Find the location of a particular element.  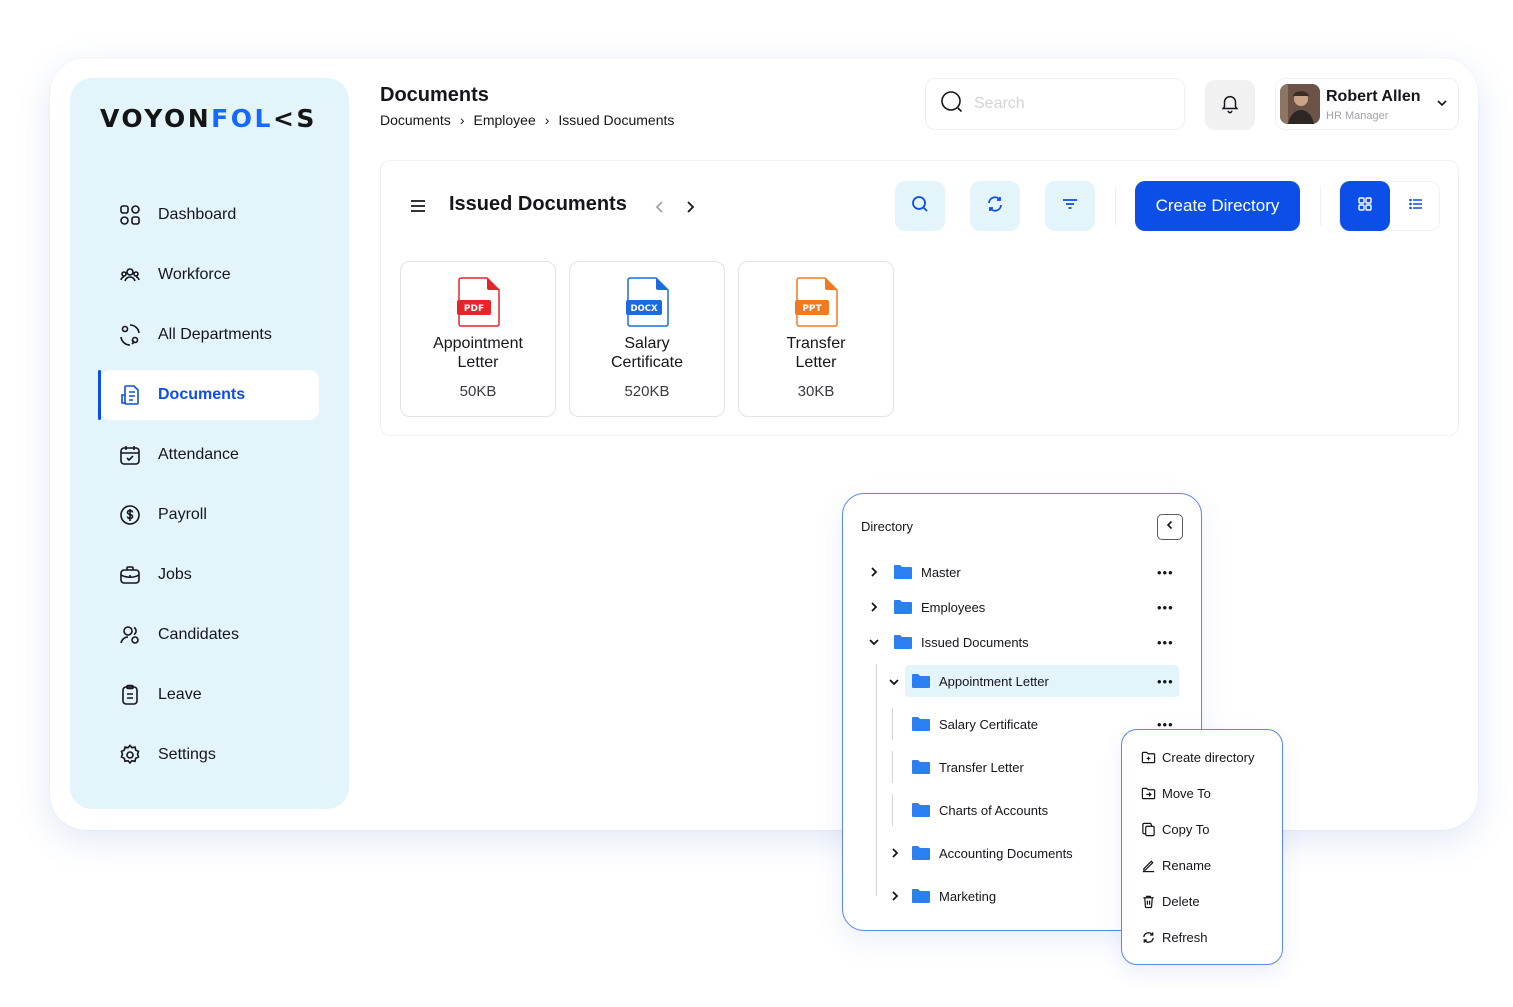

menu-item-move-to: Move To is located at coordinates (1175, 793).